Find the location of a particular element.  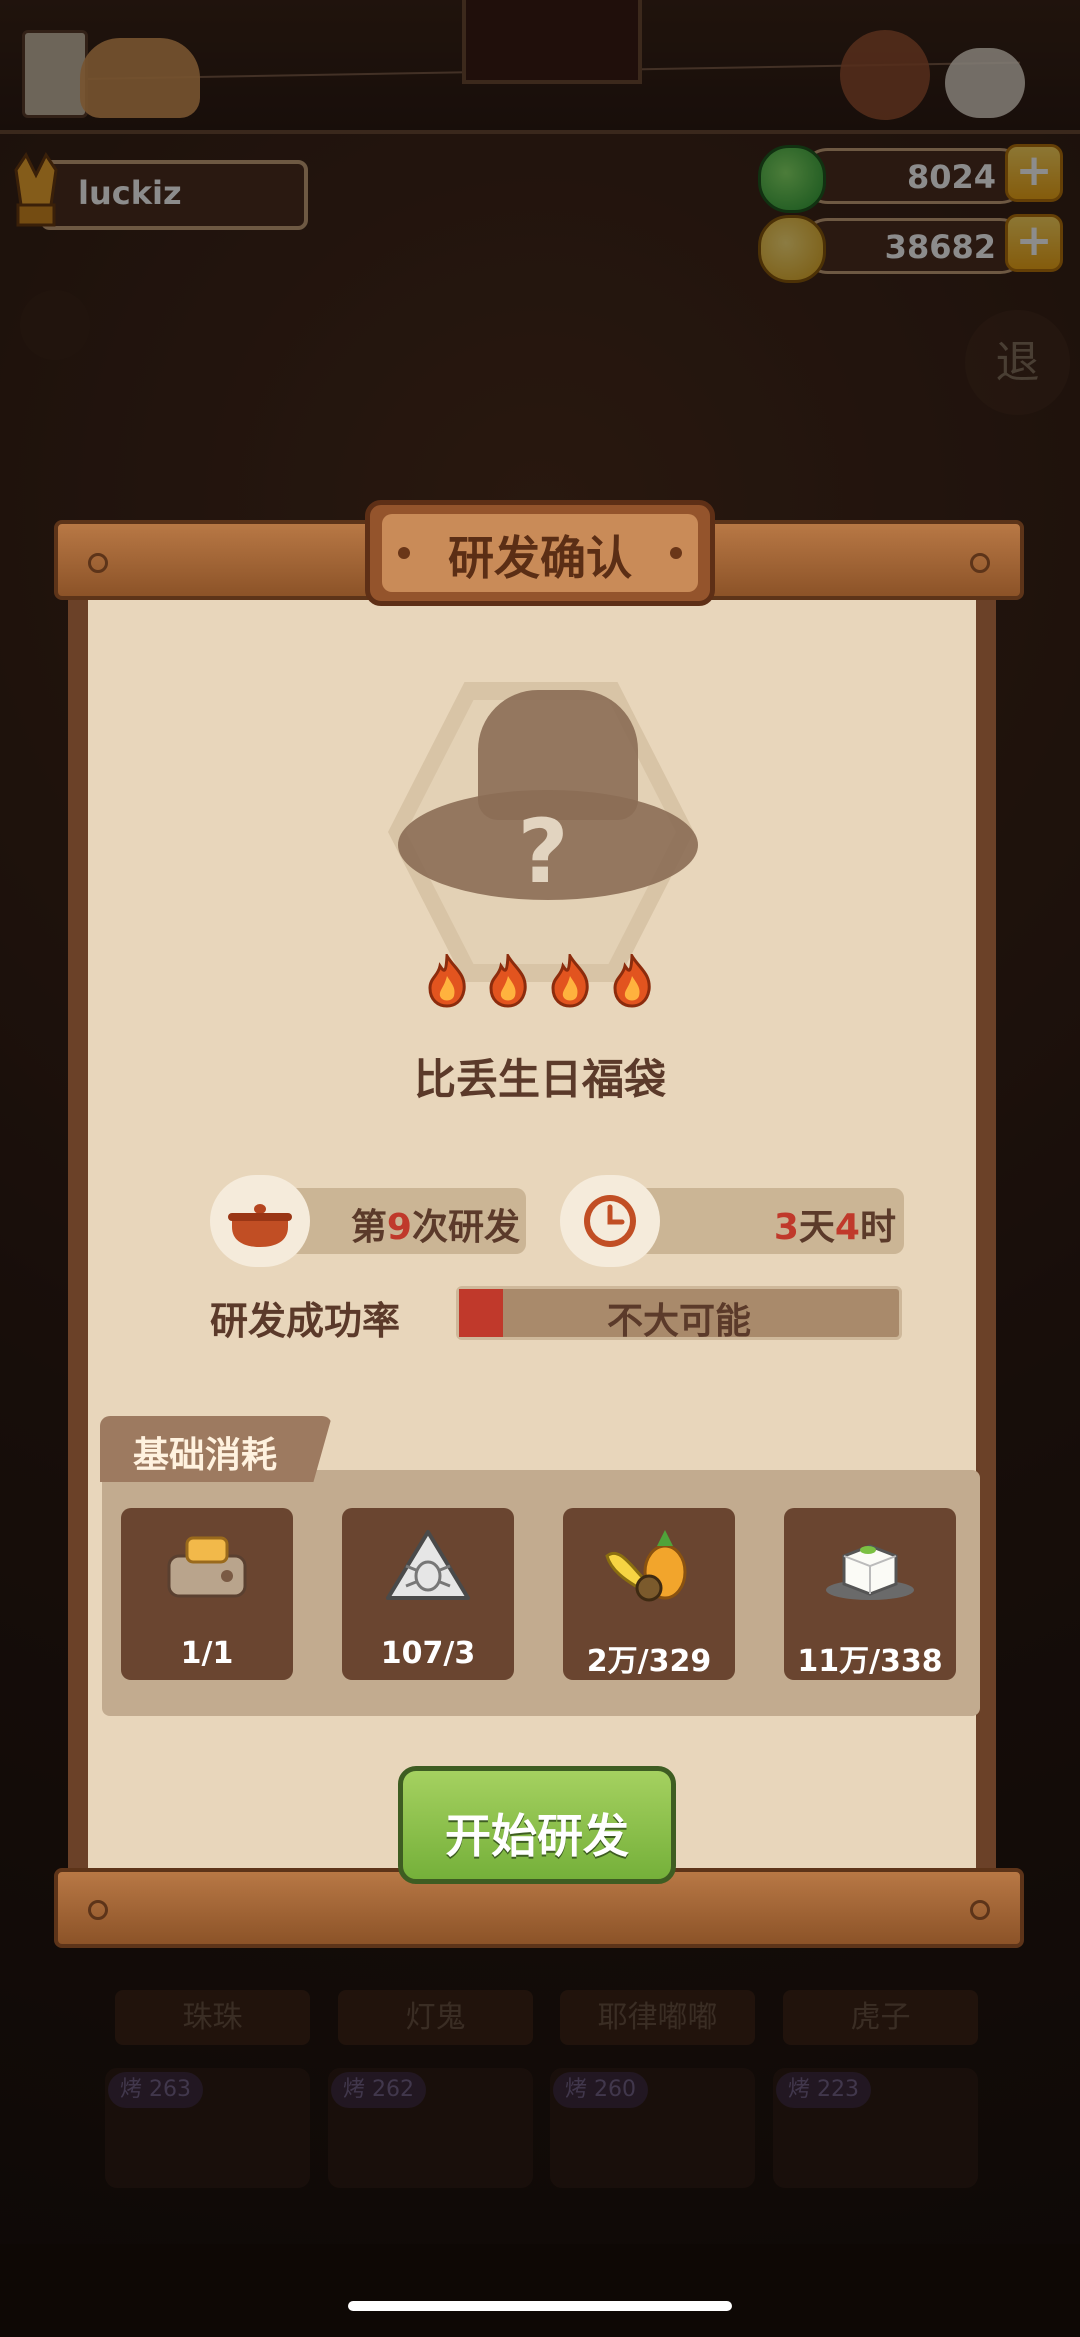

success-rate-label: 研发成功率 is located at coordinates (305, 1321).